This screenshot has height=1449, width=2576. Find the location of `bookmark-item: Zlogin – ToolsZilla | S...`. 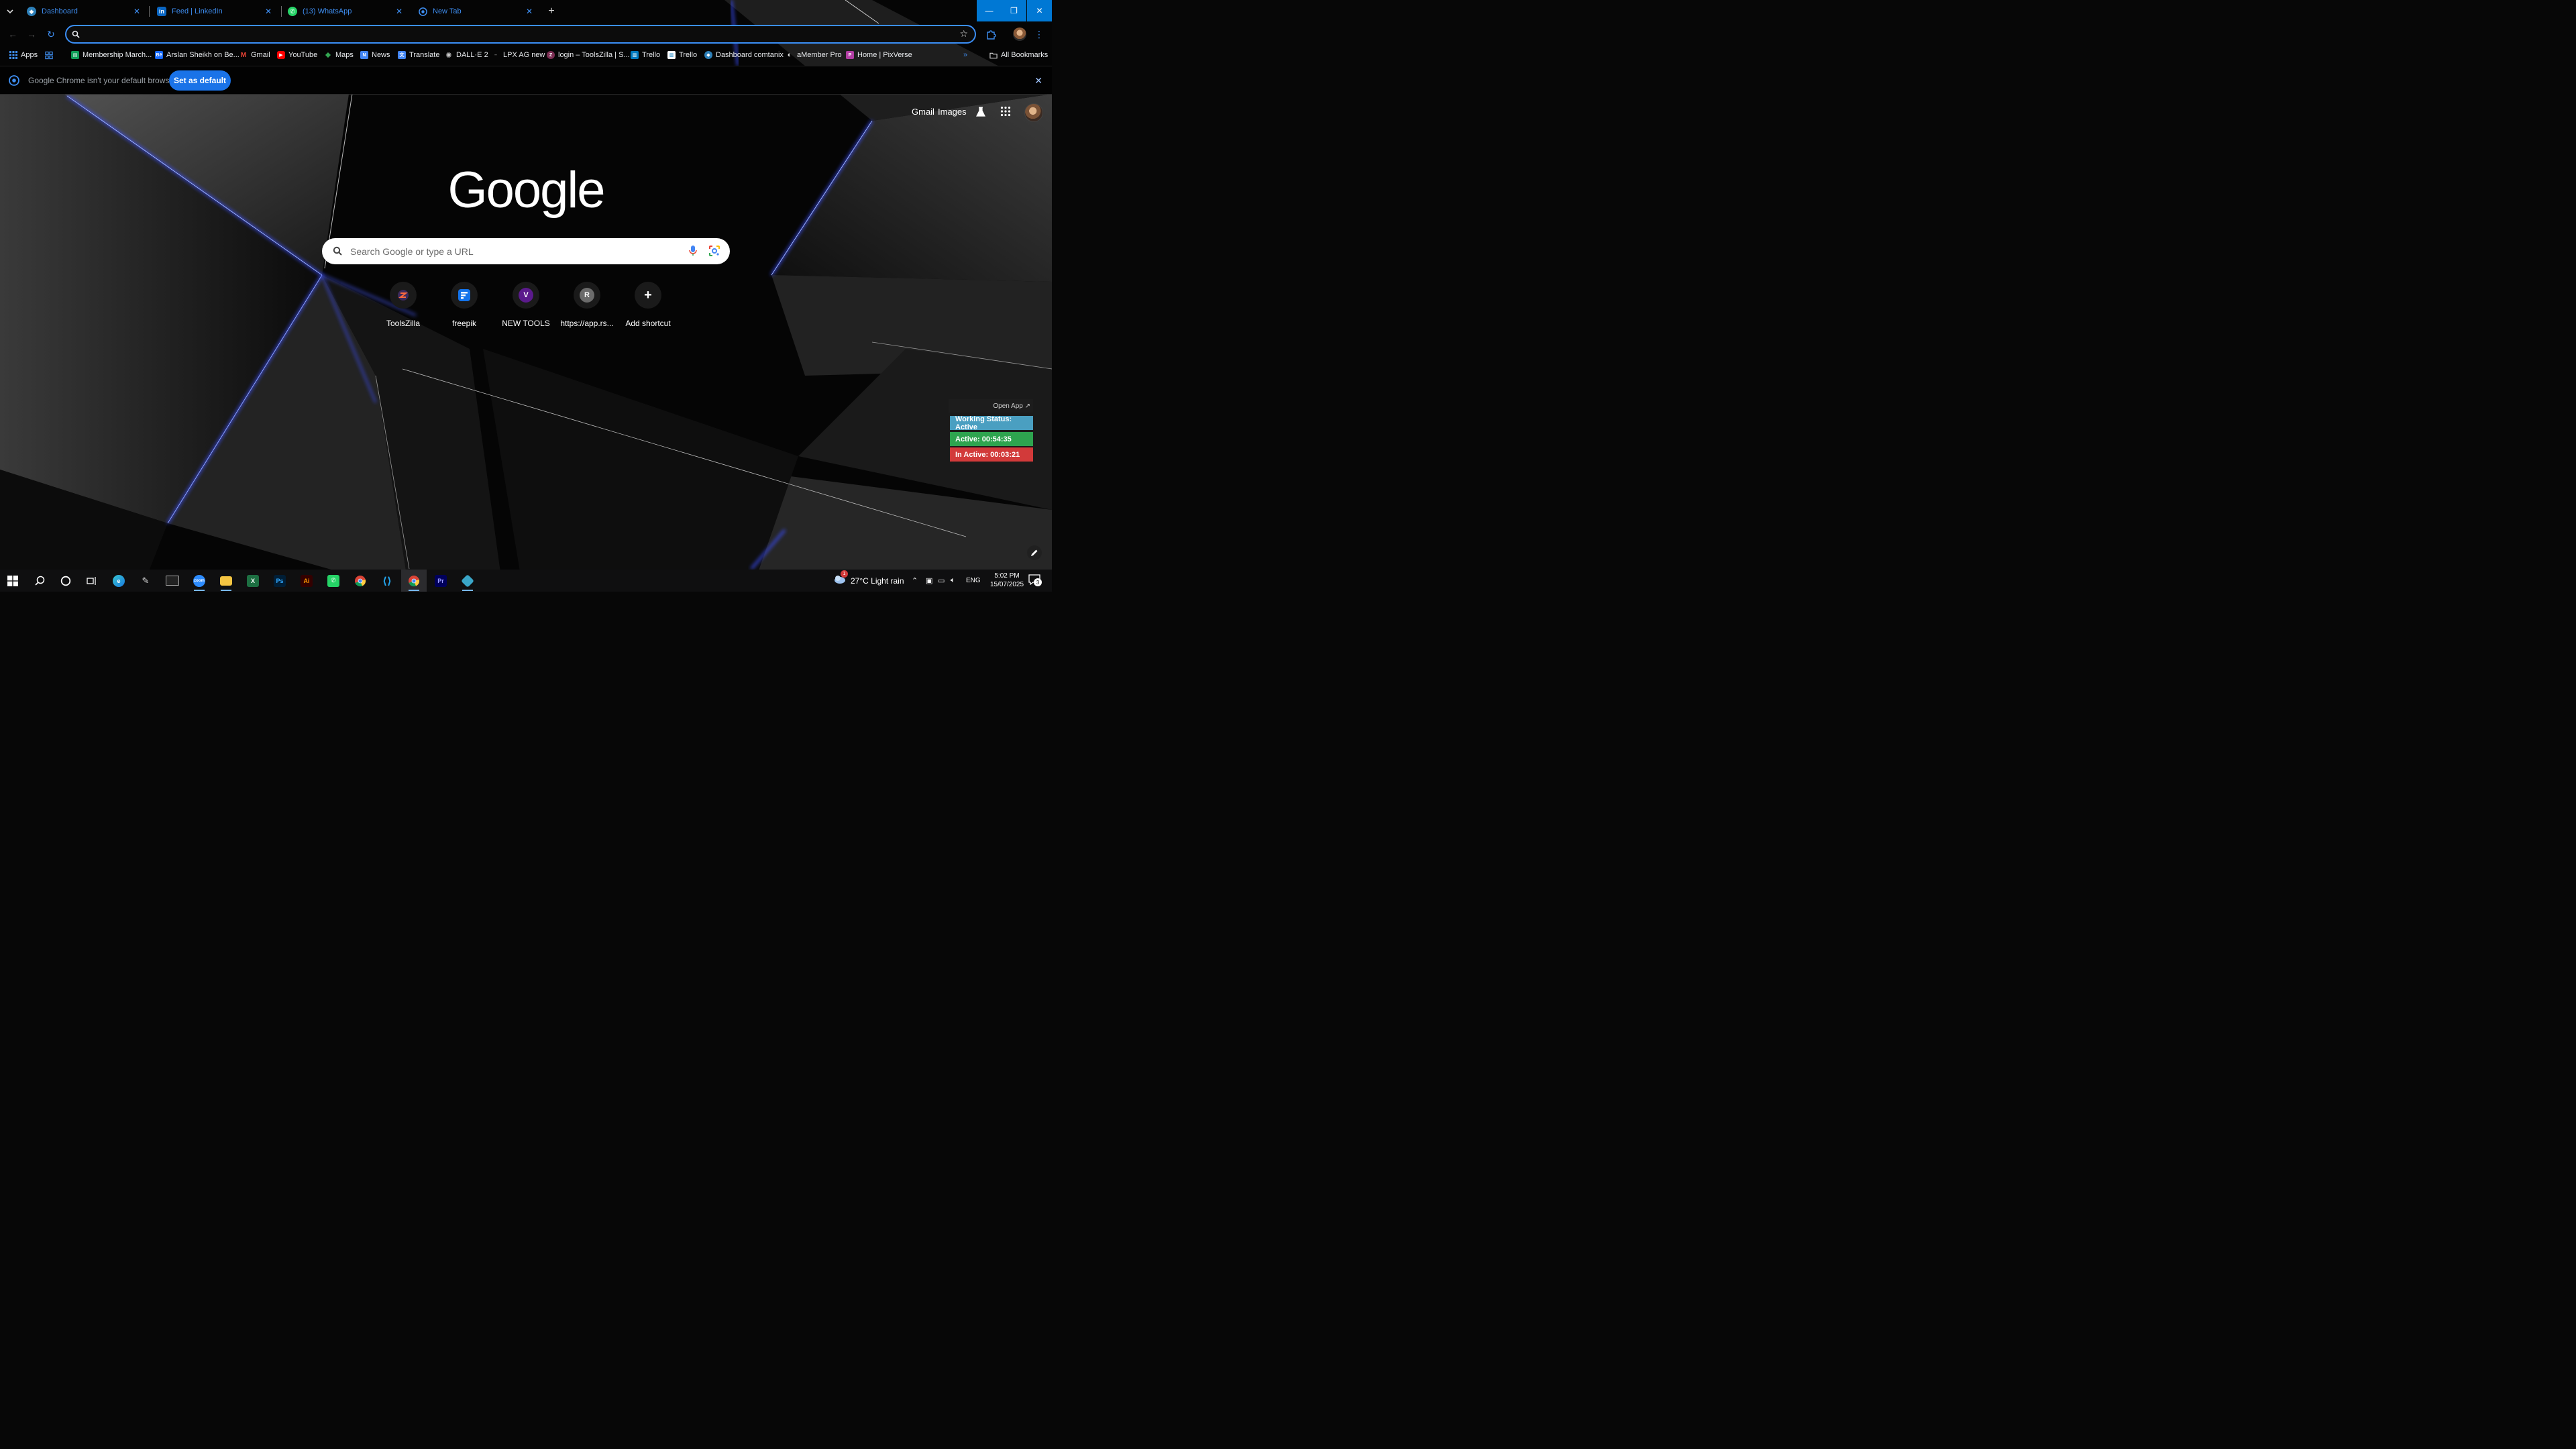

bookmark-item: Zlogin – ToolsZilla | S... is located at coordinates (588, 55).